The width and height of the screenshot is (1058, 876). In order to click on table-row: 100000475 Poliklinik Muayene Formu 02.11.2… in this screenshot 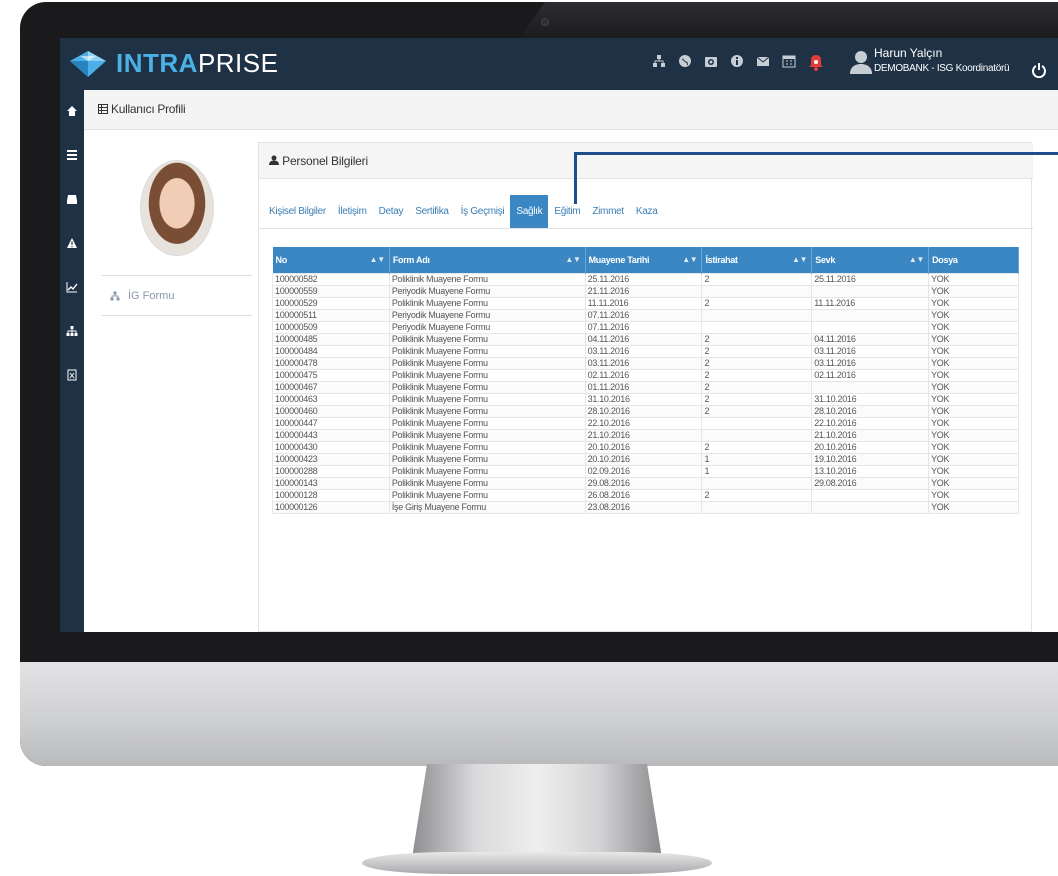, I will do `click(645, 375)`.